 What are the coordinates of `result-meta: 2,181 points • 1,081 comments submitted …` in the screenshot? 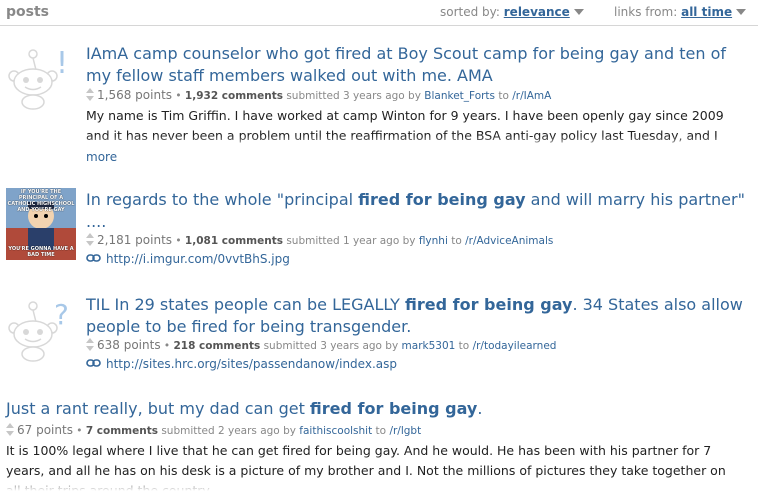 It's located at (319, 240).